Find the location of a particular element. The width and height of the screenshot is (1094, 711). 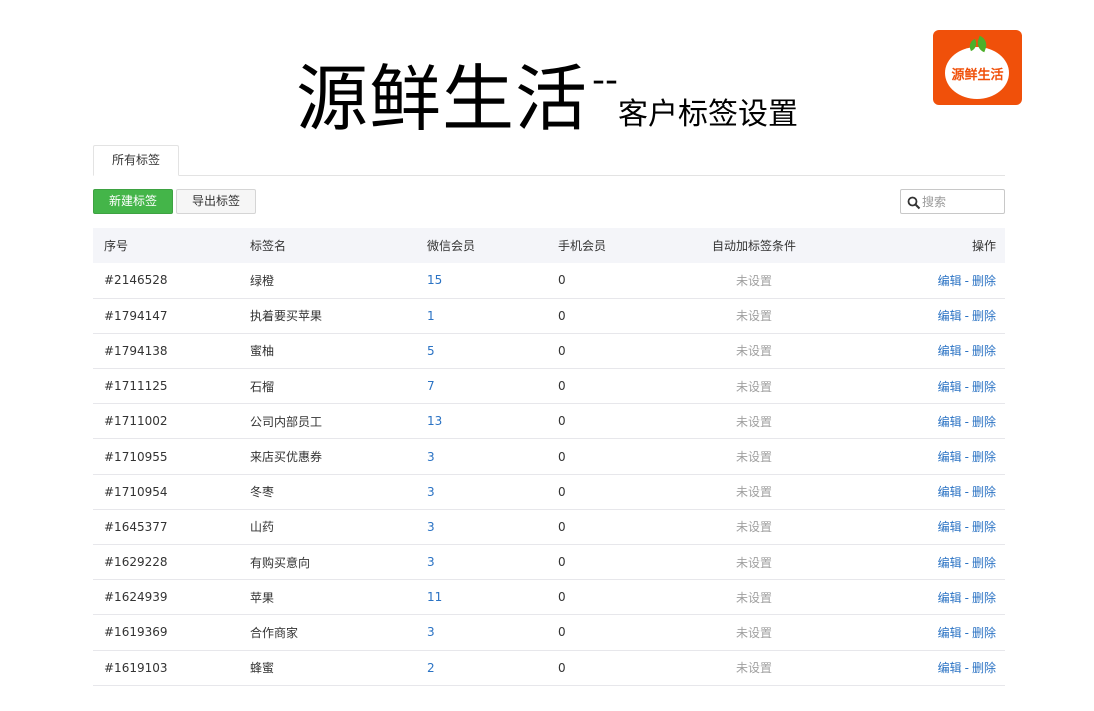

logo-text: 源鲜生活 is located at coordinates (977, 75).